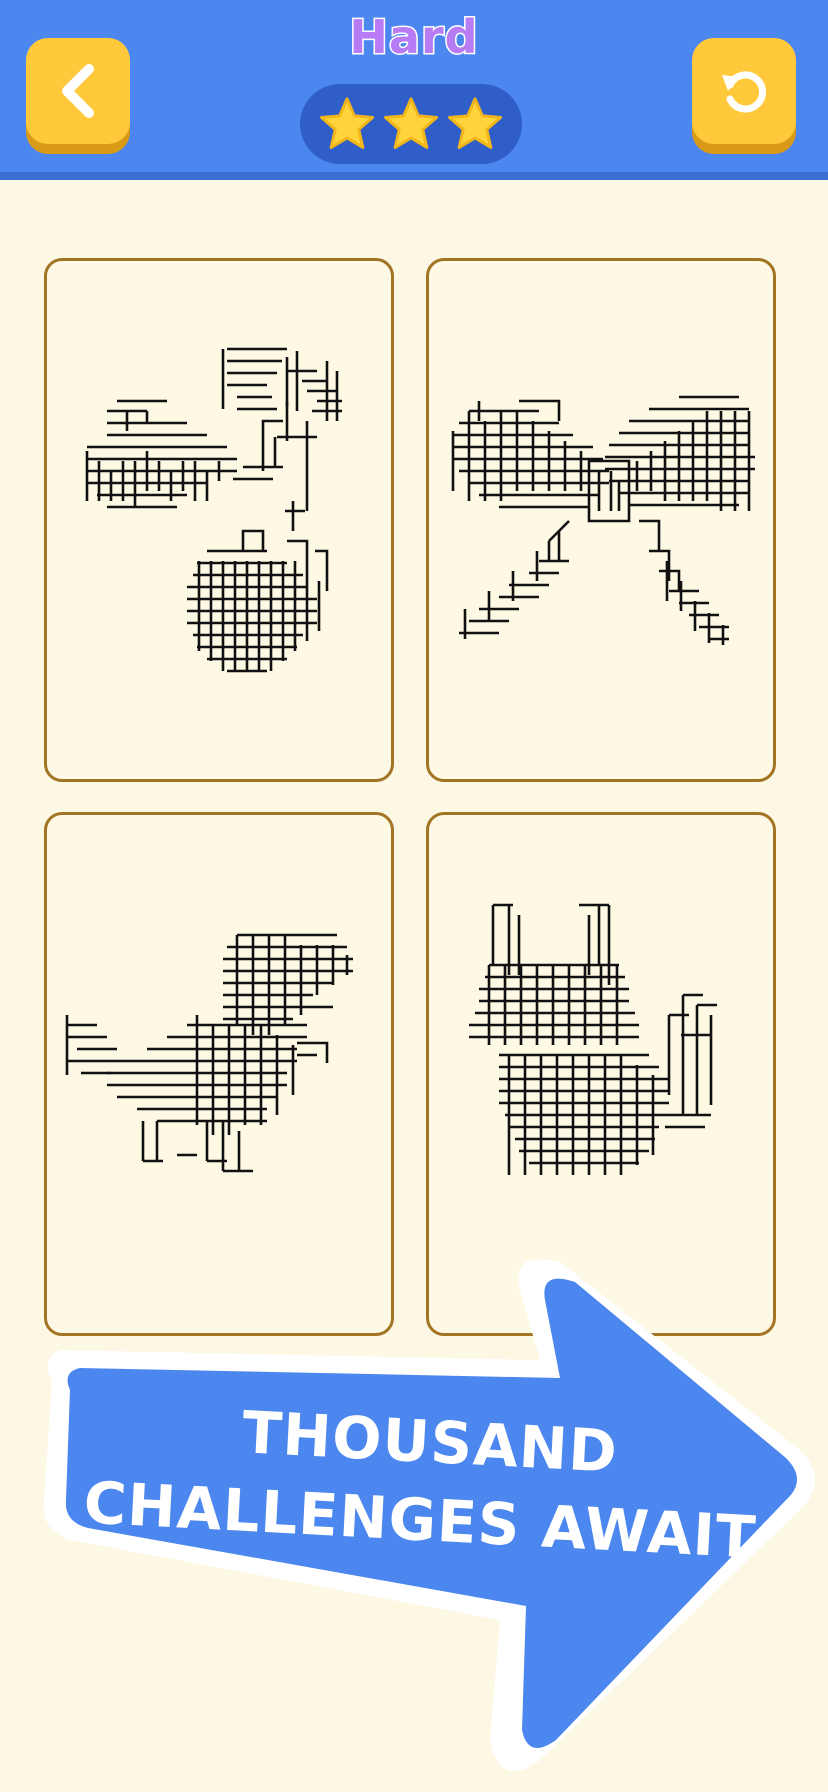 The image size is (828, 1792). I want to click on puzzle-card-bow, so click(601, 520).